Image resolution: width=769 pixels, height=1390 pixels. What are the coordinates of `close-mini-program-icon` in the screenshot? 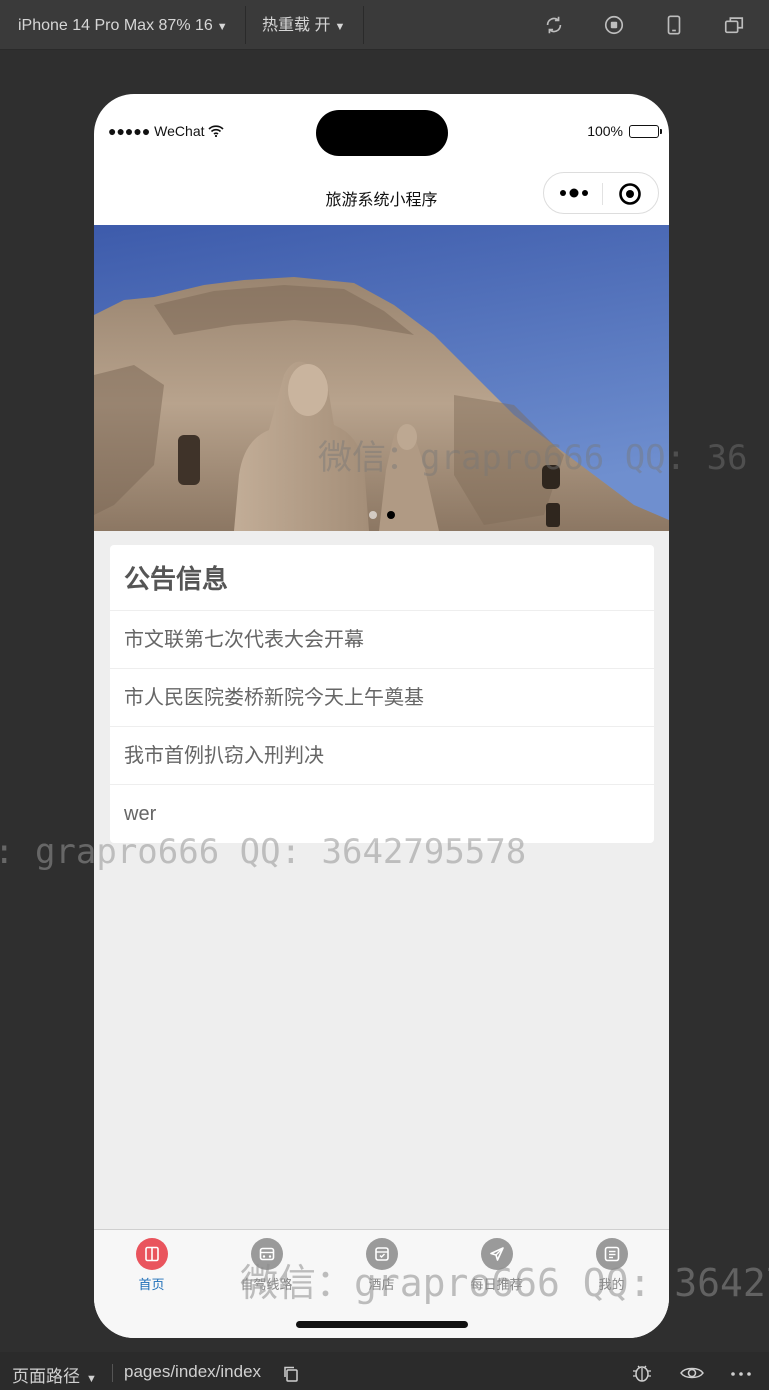 It's located at (630, 194).